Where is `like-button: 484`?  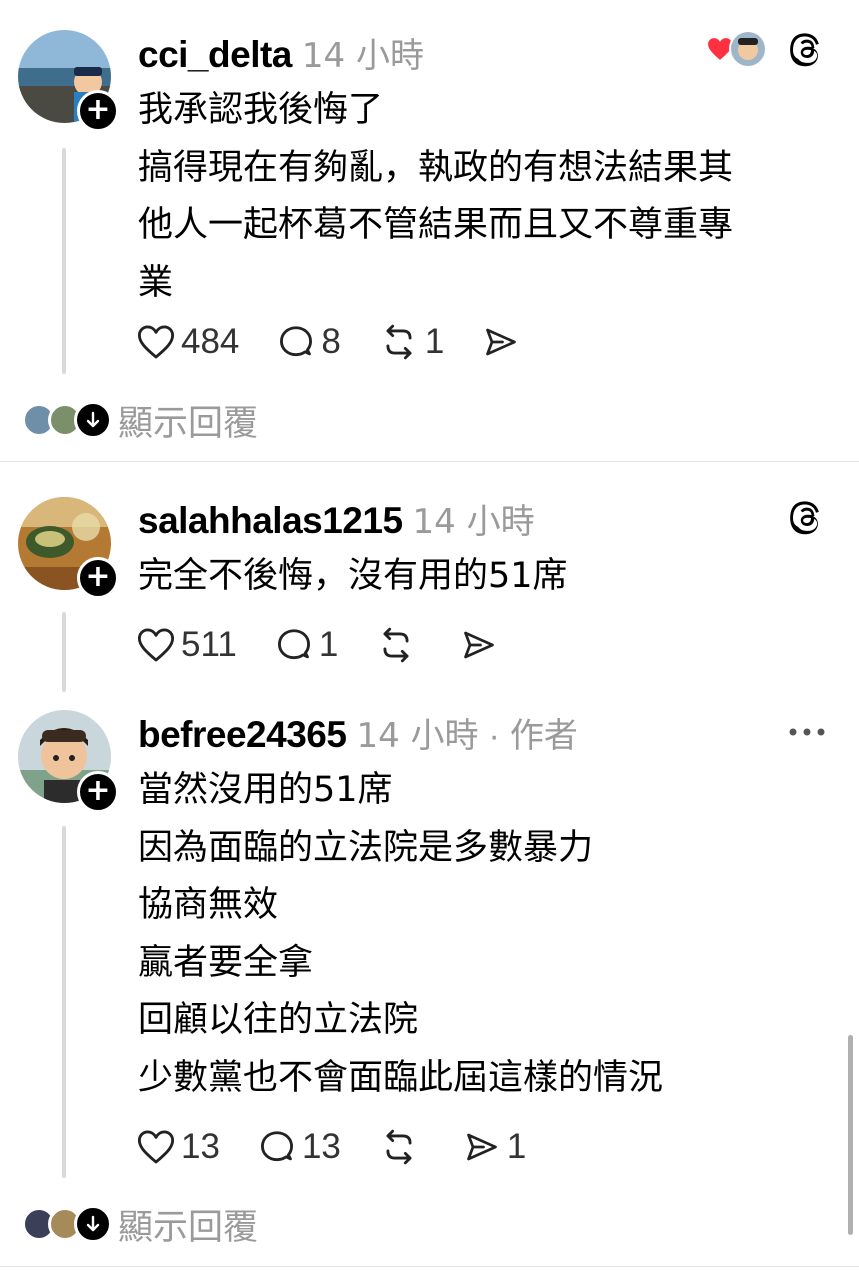 like-button: 484 is located at coordinates (188, 342).